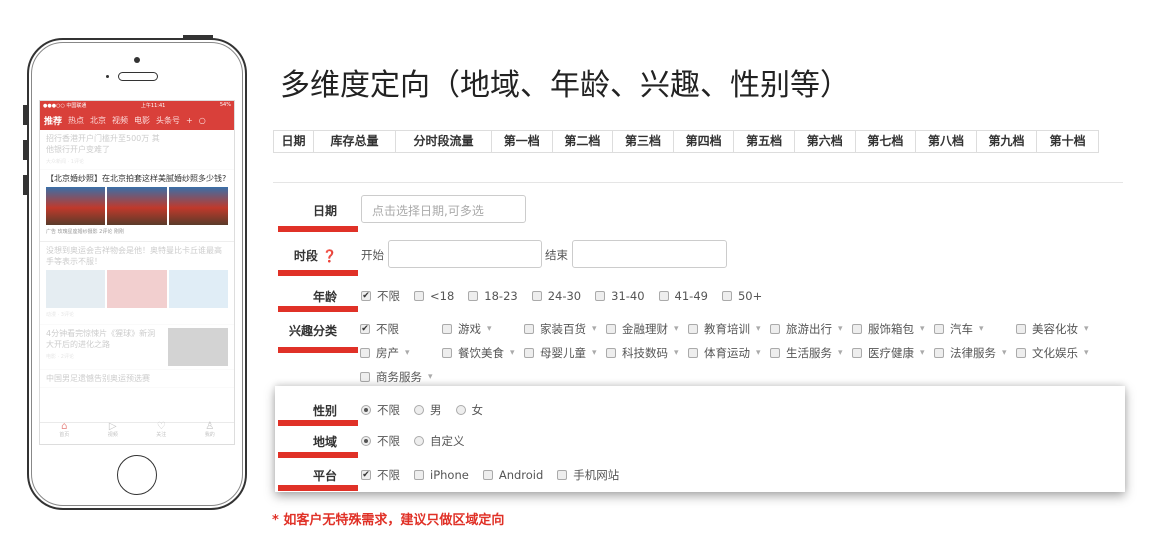 This screenshot has width=1150, height=543. What do you see at coordinates (137, 150) in the screenshot?
I see `news-item: 招行香港开户门槛升至500万 其他银行开户变难了 大众新闻 · 1评论` at bounding box center [137, 150].